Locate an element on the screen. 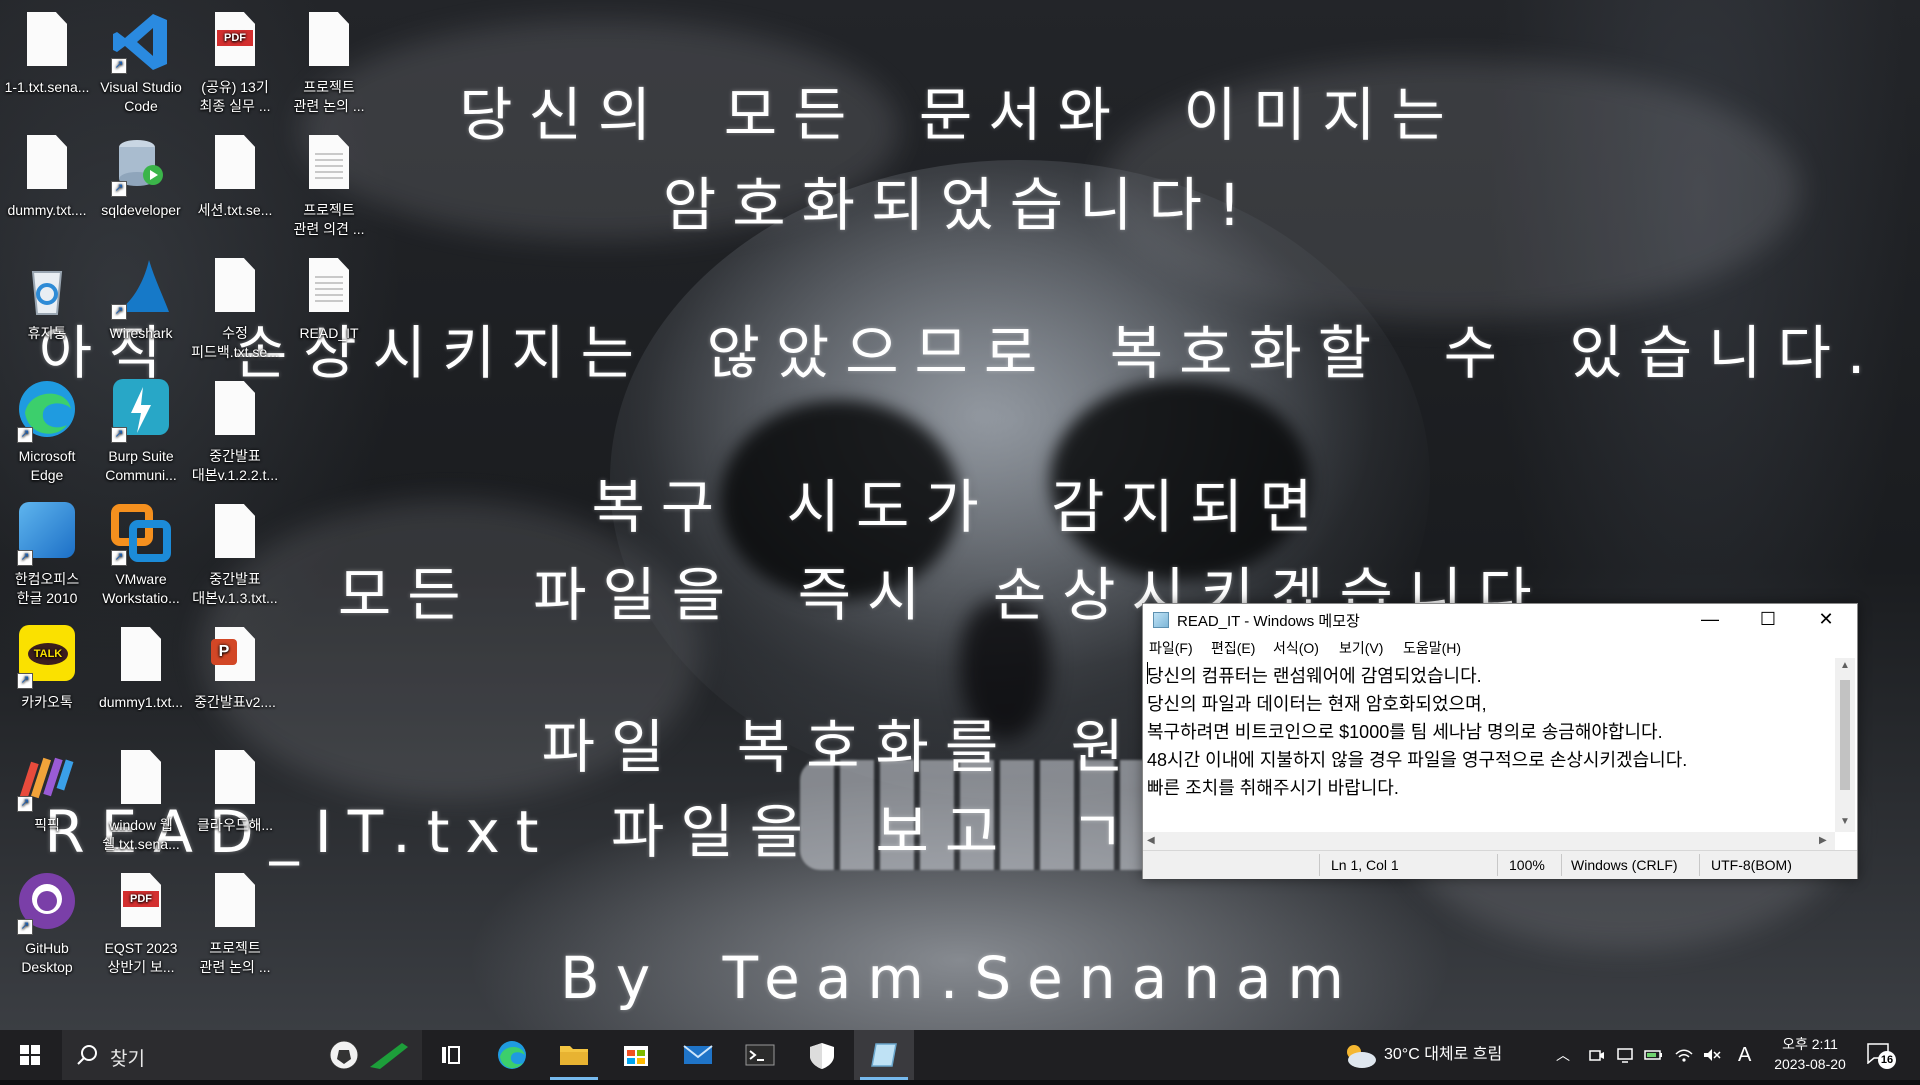 The image size is (1920, 1085). hancom-office-icon: ↗ is located at coordinates (47, 534).